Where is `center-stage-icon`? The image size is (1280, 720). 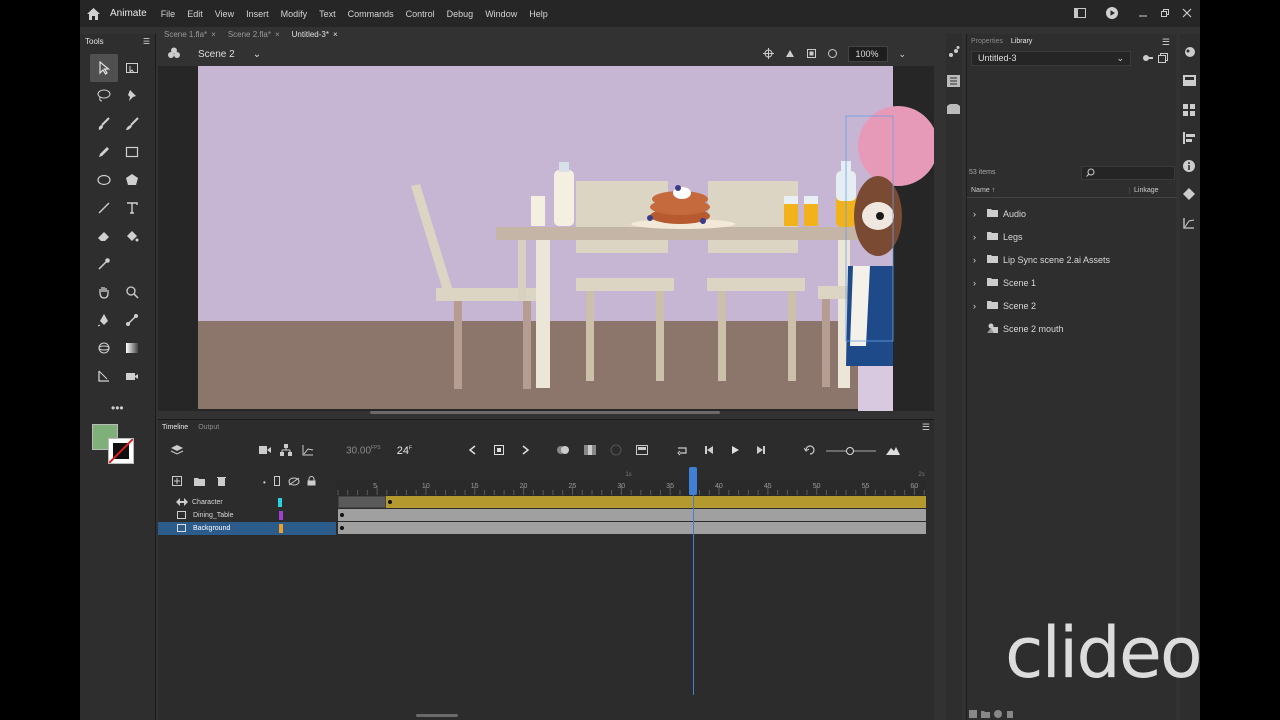 center-stage-icon is located at coordinates (769, 54).